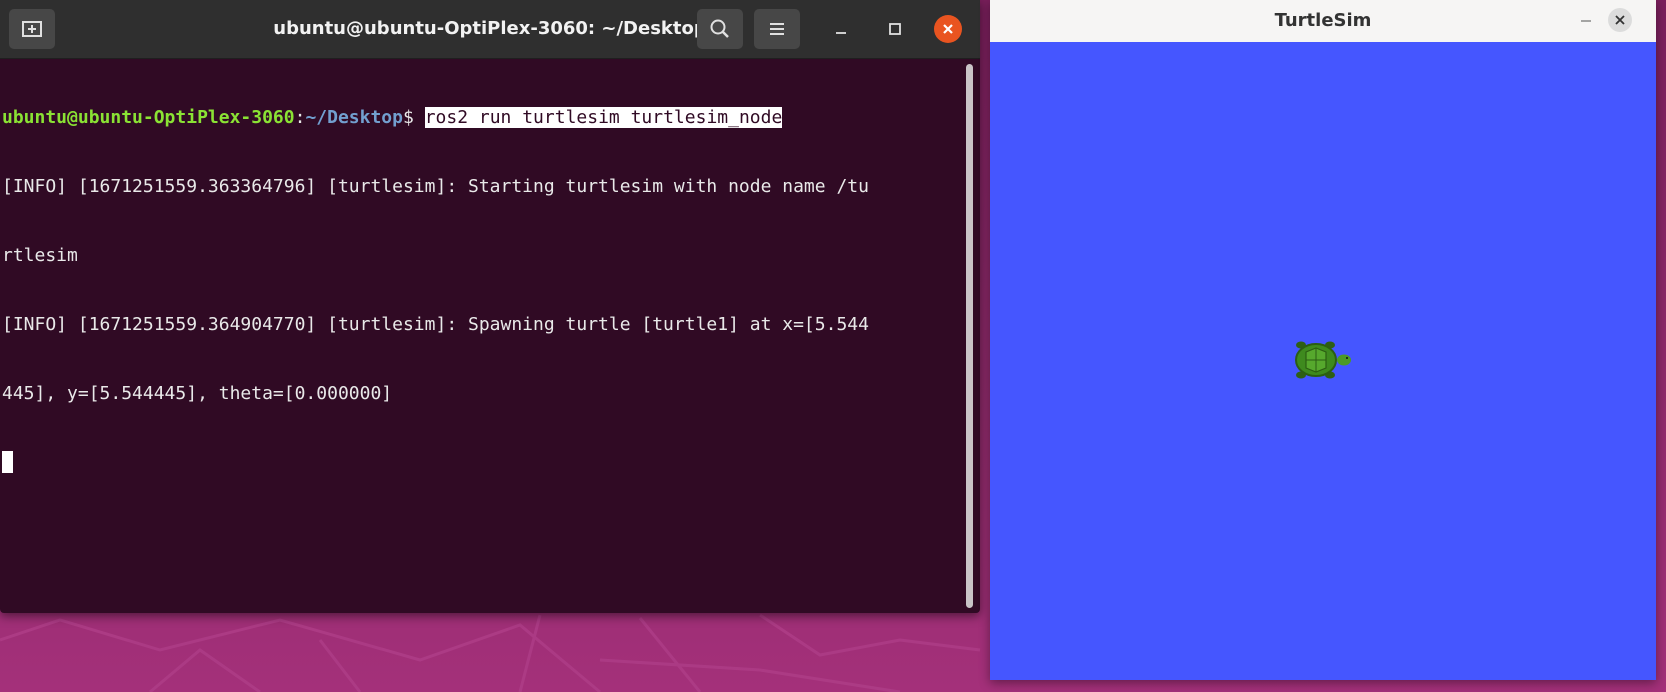 The height and width of the screenshot is (692, 1666). I want to click on terminal-titlebar: ubuntu@ubuntu-OptiPlex-3060: ~/Desktop, so click(490, 29).